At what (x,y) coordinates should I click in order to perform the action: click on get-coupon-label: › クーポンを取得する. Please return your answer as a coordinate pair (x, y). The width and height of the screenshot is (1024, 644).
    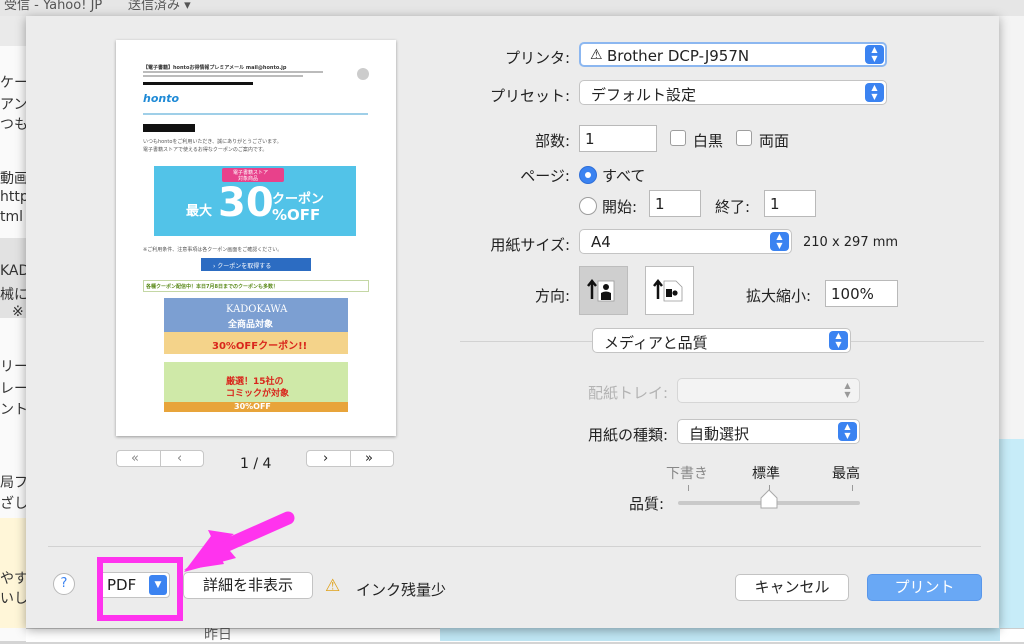
    Looking at the image, I should click on (242, 266).